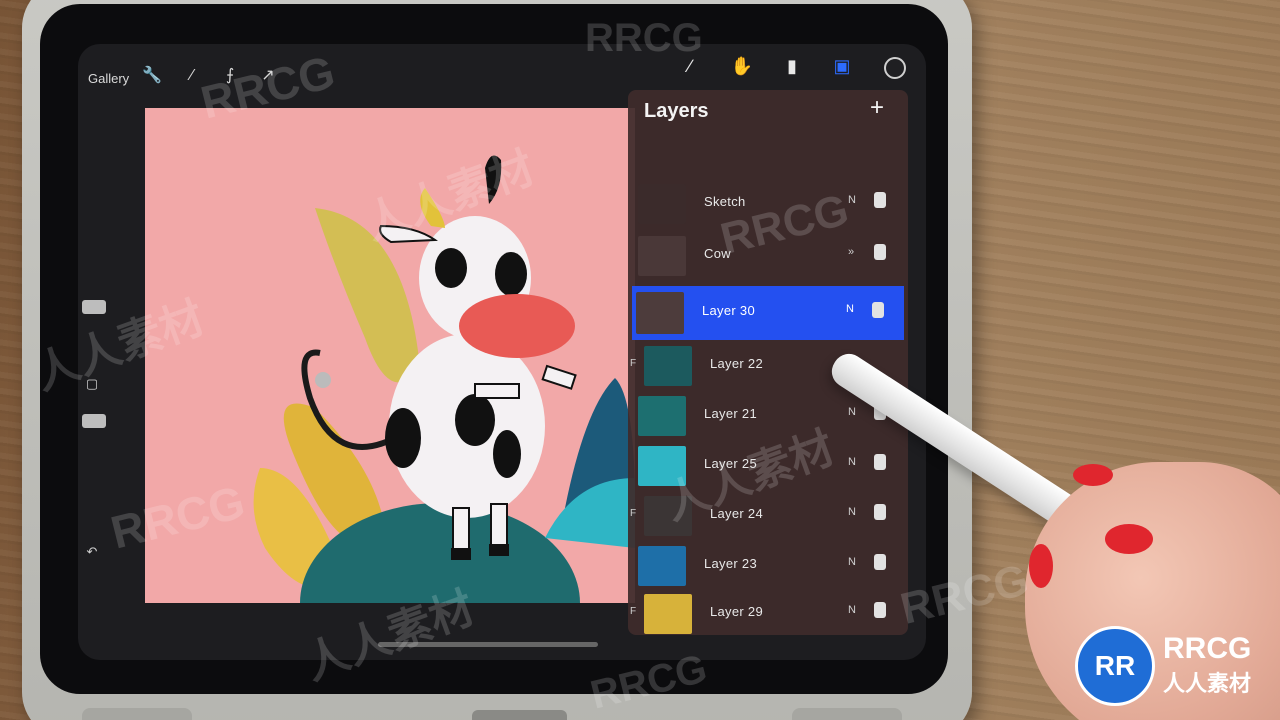  What do you see at coordinates (736, 513) in the screenshot?
I see `layer-name: Layer 24` at bounding box center [736, 513].